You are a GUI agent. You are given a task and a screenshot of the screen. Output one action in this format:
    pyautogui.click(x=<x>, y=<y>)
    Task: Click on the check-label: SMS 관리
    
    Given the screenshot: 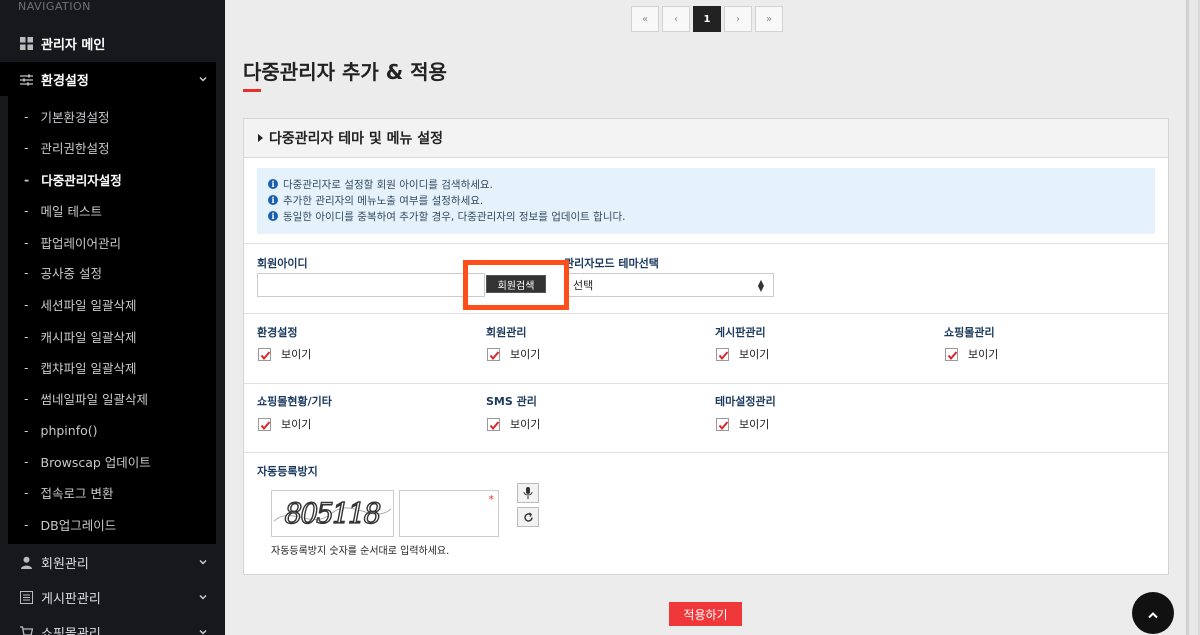 What is the action you would take?
    pyautogui.click(x=511, y=401)
    